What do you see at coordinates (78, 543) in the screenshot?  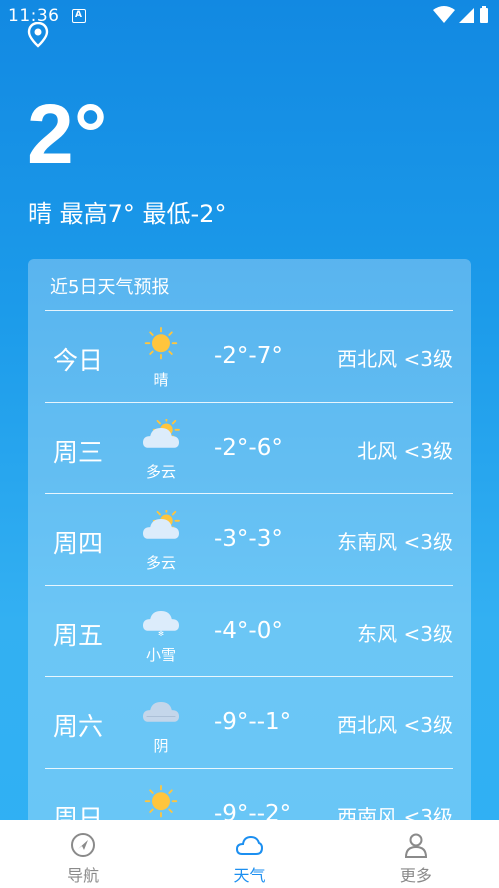 I see `forecast-day: 周四` at bounding box center [78, 543].